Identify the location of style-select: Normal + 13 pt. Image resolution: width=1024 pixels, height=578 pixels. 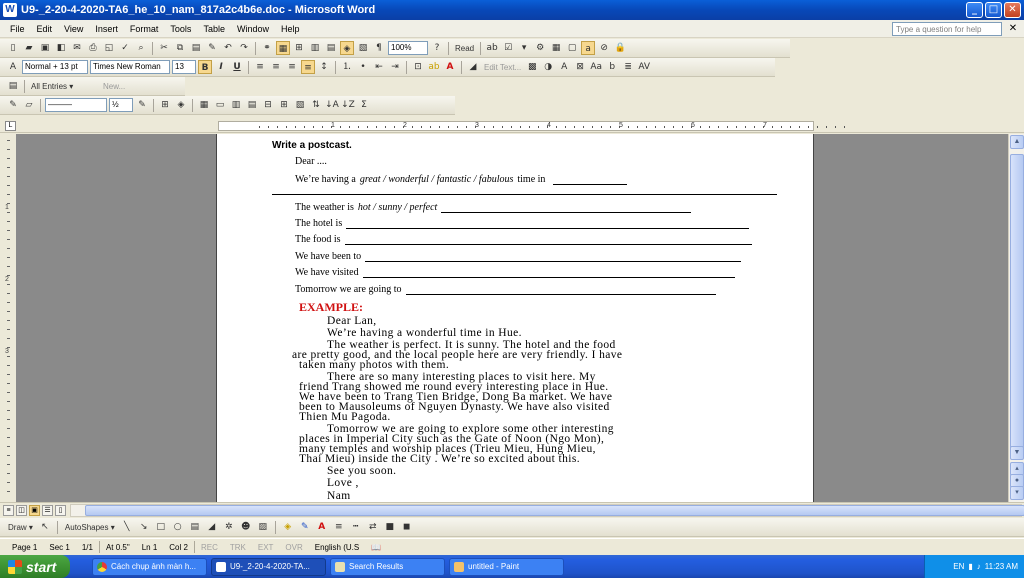
(55, 67).